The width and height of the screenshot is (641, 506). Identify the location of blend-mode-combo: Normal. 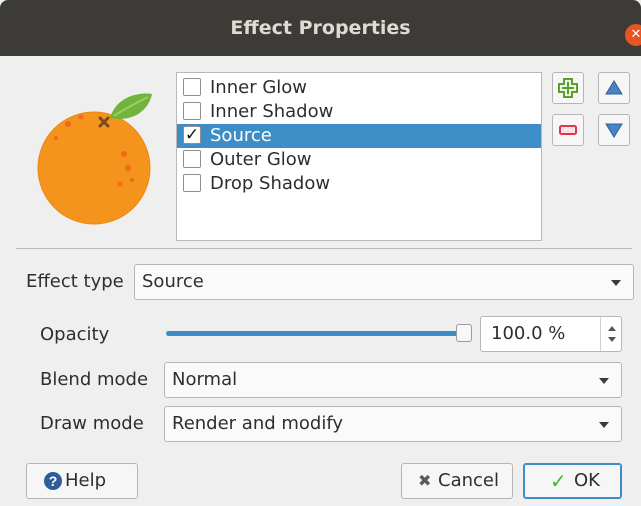
(393, 380).